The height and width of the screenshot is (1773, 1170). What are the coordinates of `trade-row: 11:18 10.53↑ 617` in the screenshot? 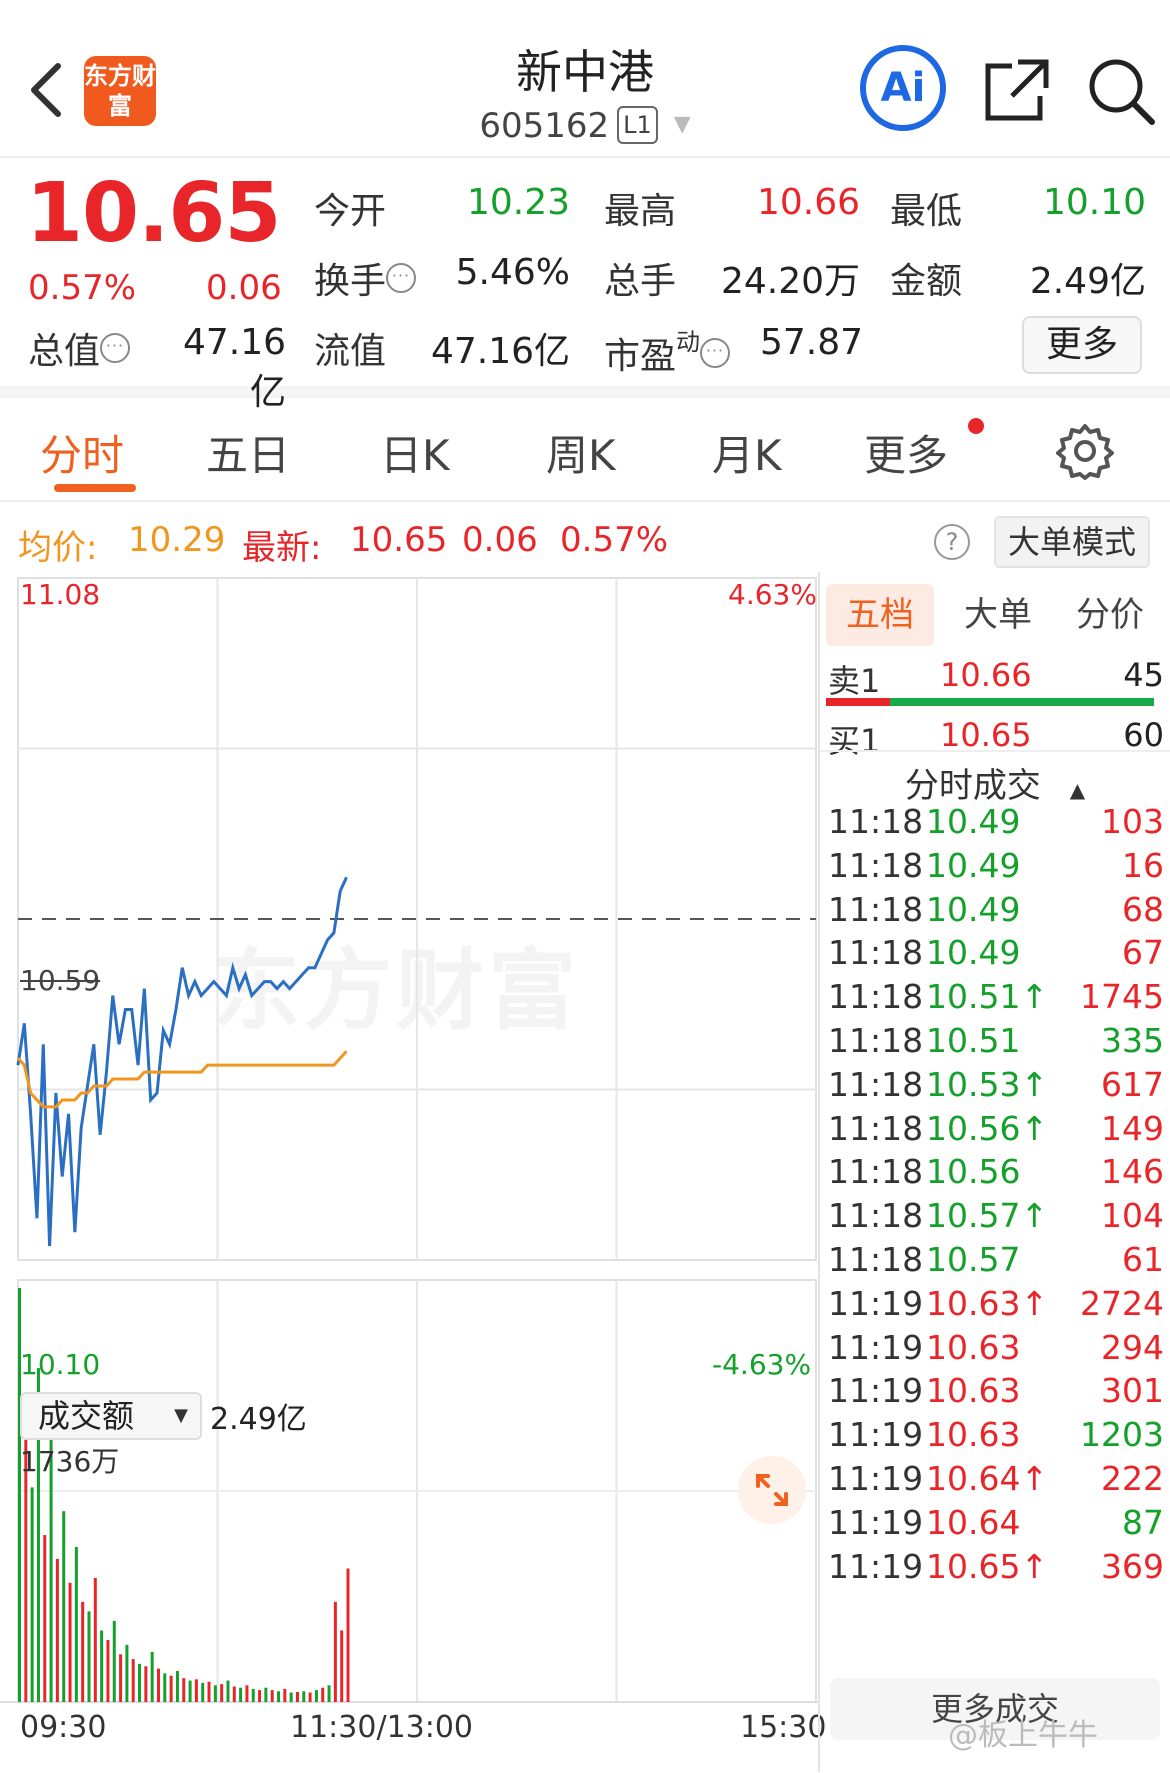 It's located at (996, 1087).